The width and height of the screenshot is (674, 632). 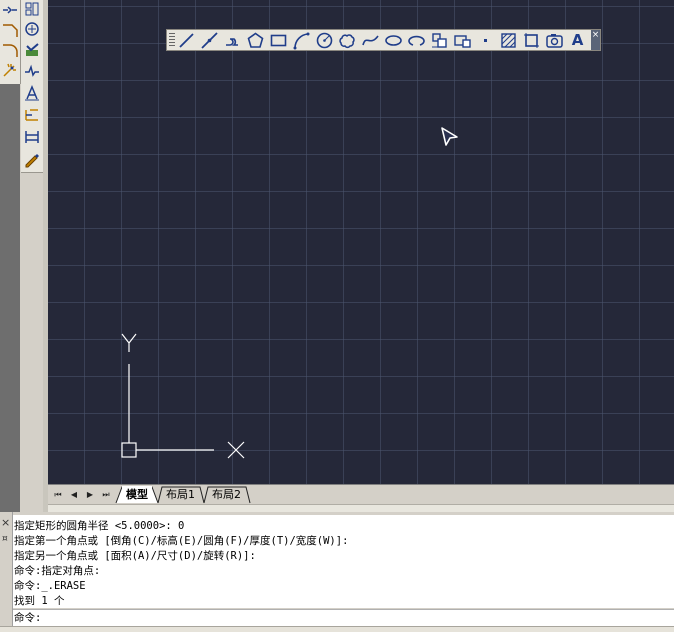 I want to click on toolbar-close-button: ×, so click(x=595, y=40).